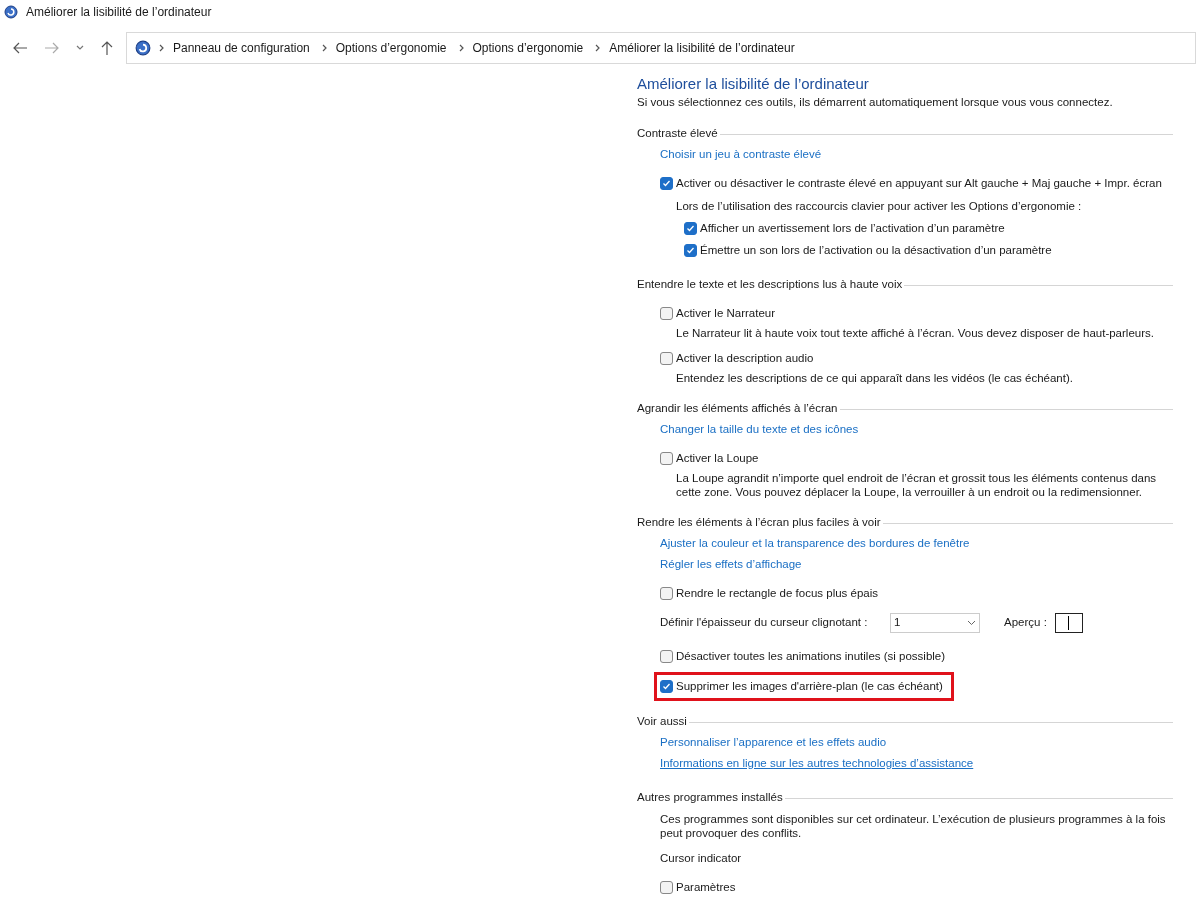  I want to click on dropdown: 1, so click(935, 623).